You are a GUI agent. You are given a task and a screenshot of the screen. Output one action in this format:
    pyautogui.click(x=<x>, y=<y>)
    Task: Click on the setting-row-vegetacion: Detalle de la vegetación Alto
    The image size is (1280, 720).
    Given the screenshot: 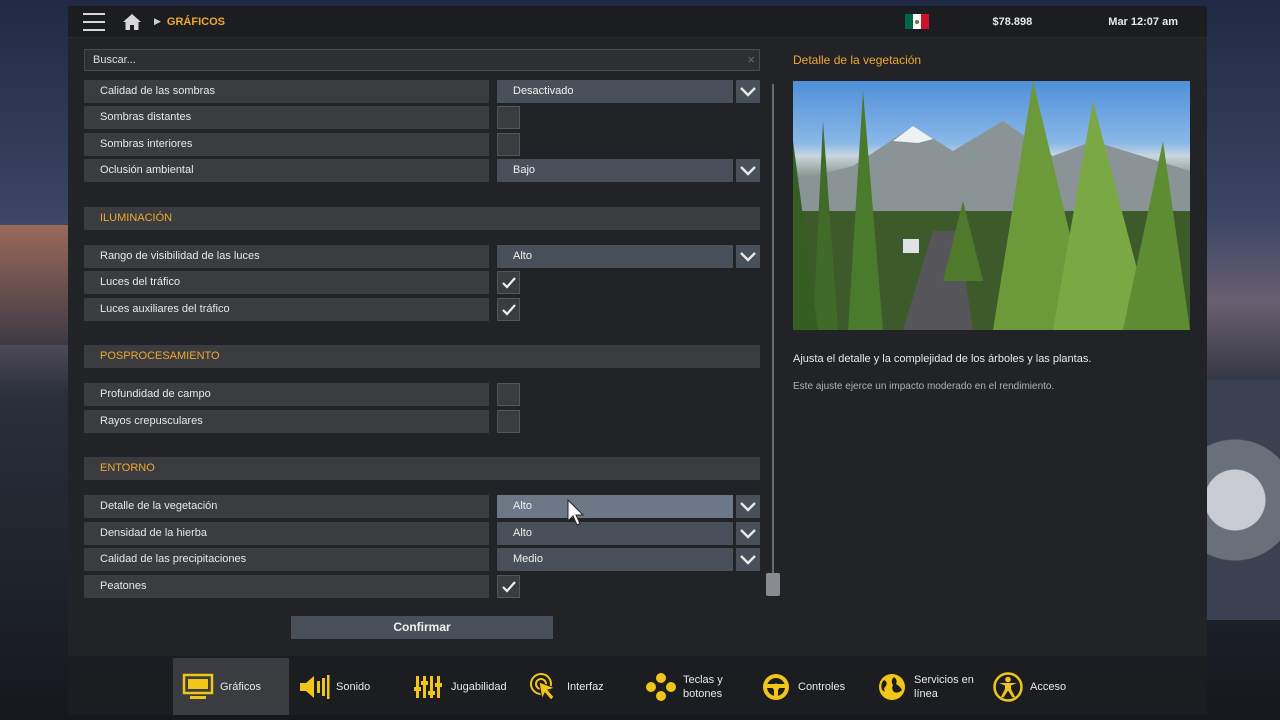 What is the action you would take?
    pyautogui.click(x=422, y=506)
    